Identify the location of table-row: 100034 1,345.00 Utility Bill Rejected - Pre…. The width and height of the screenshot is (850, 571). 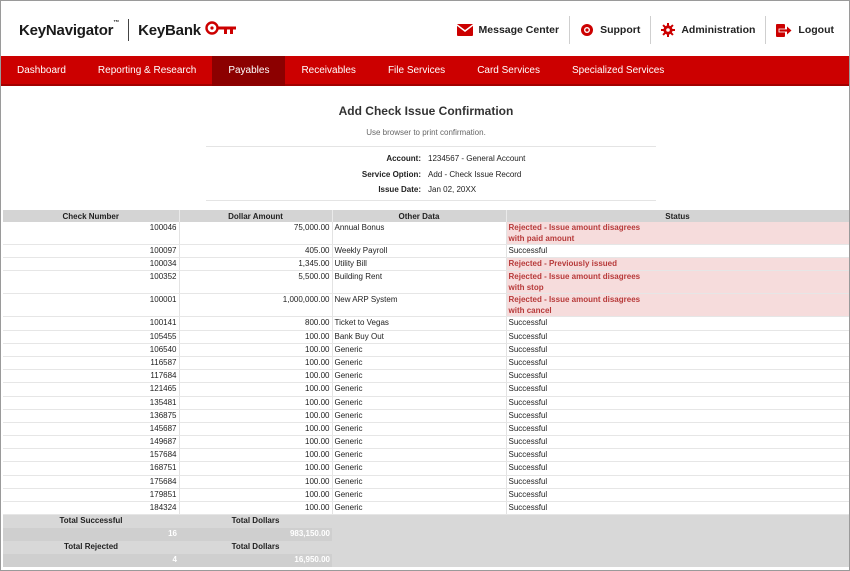
(426, 264).